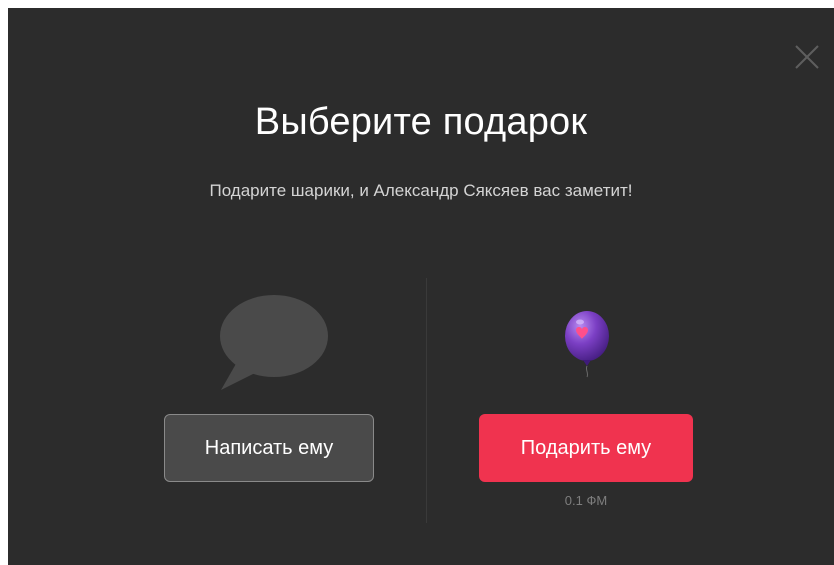 Image resolution: width=834 pixels, height=565 pixels. What do you see at coordinates (426, 400) in the screenshot?
I see `column-divider` at bounding box center [426, 400].